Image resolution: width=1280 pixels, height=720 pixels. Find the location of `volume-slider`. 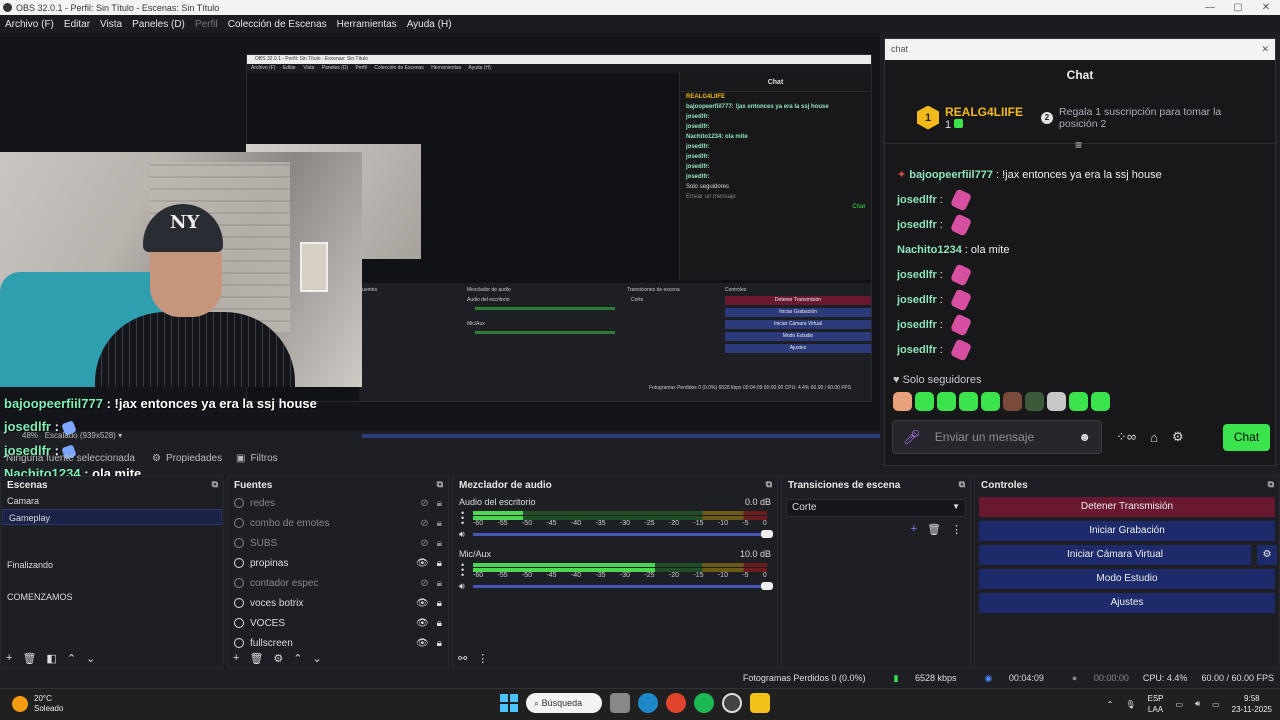

volume-slider is located at coordinates (623, 586).